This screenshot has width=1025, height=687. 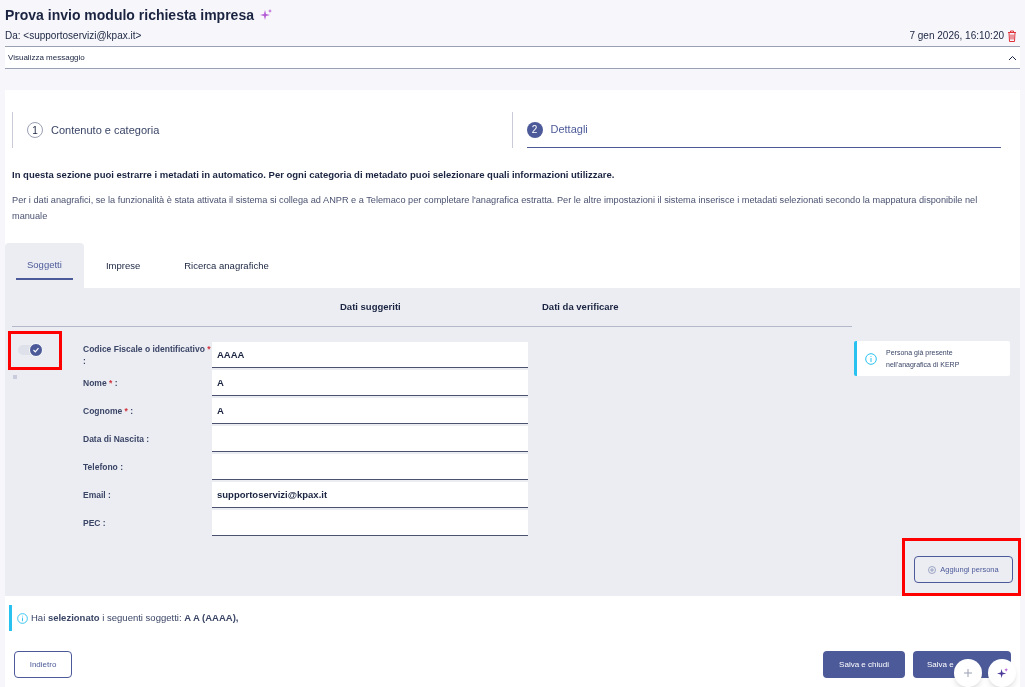 What do you see at coordinates (370, 307) in the screenshot?
I see `column-heading: Dati suggeriti` at bounding box center [370, 307].